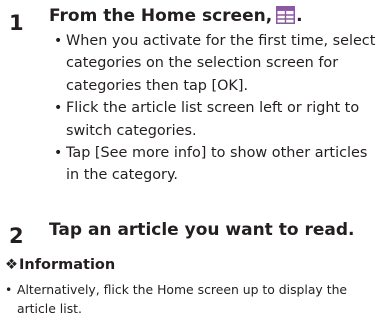 The height and width of the screenshot is (323, 382). I want to click on information-heading: ❖Information, so click(60, 265).